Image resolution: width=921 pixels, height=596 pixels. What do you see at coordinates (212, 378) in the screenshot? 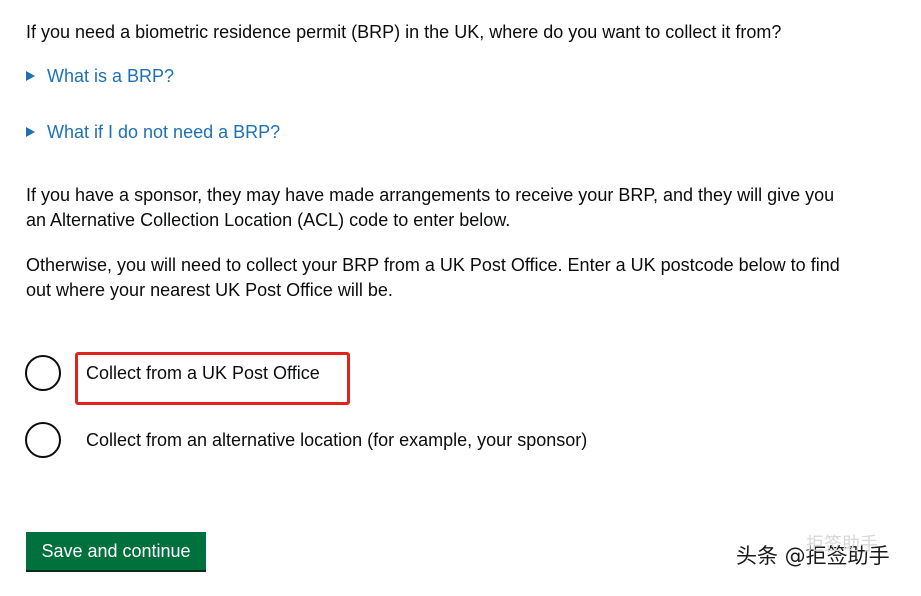
I see `highlight-annotation-box` at bounding box center [212, 378].